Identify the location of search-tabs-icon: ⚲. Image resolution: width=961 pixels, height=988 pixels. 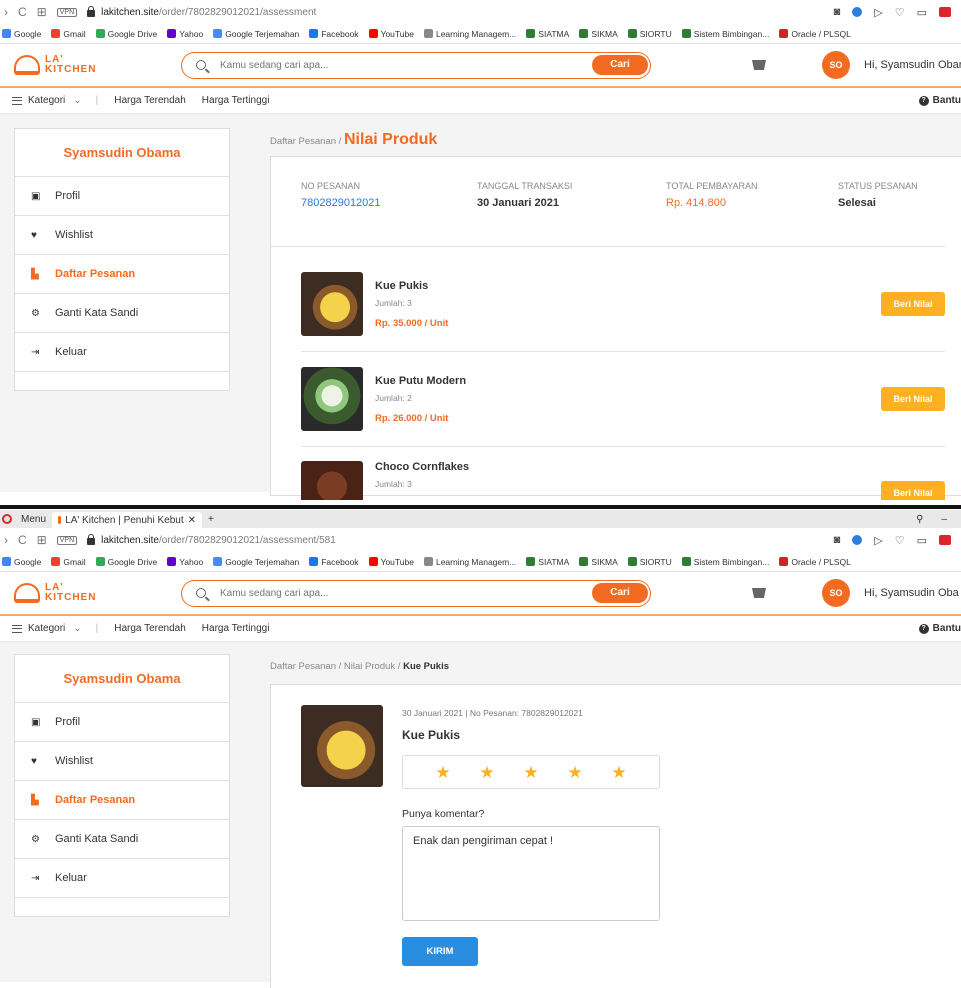
(919, 519).